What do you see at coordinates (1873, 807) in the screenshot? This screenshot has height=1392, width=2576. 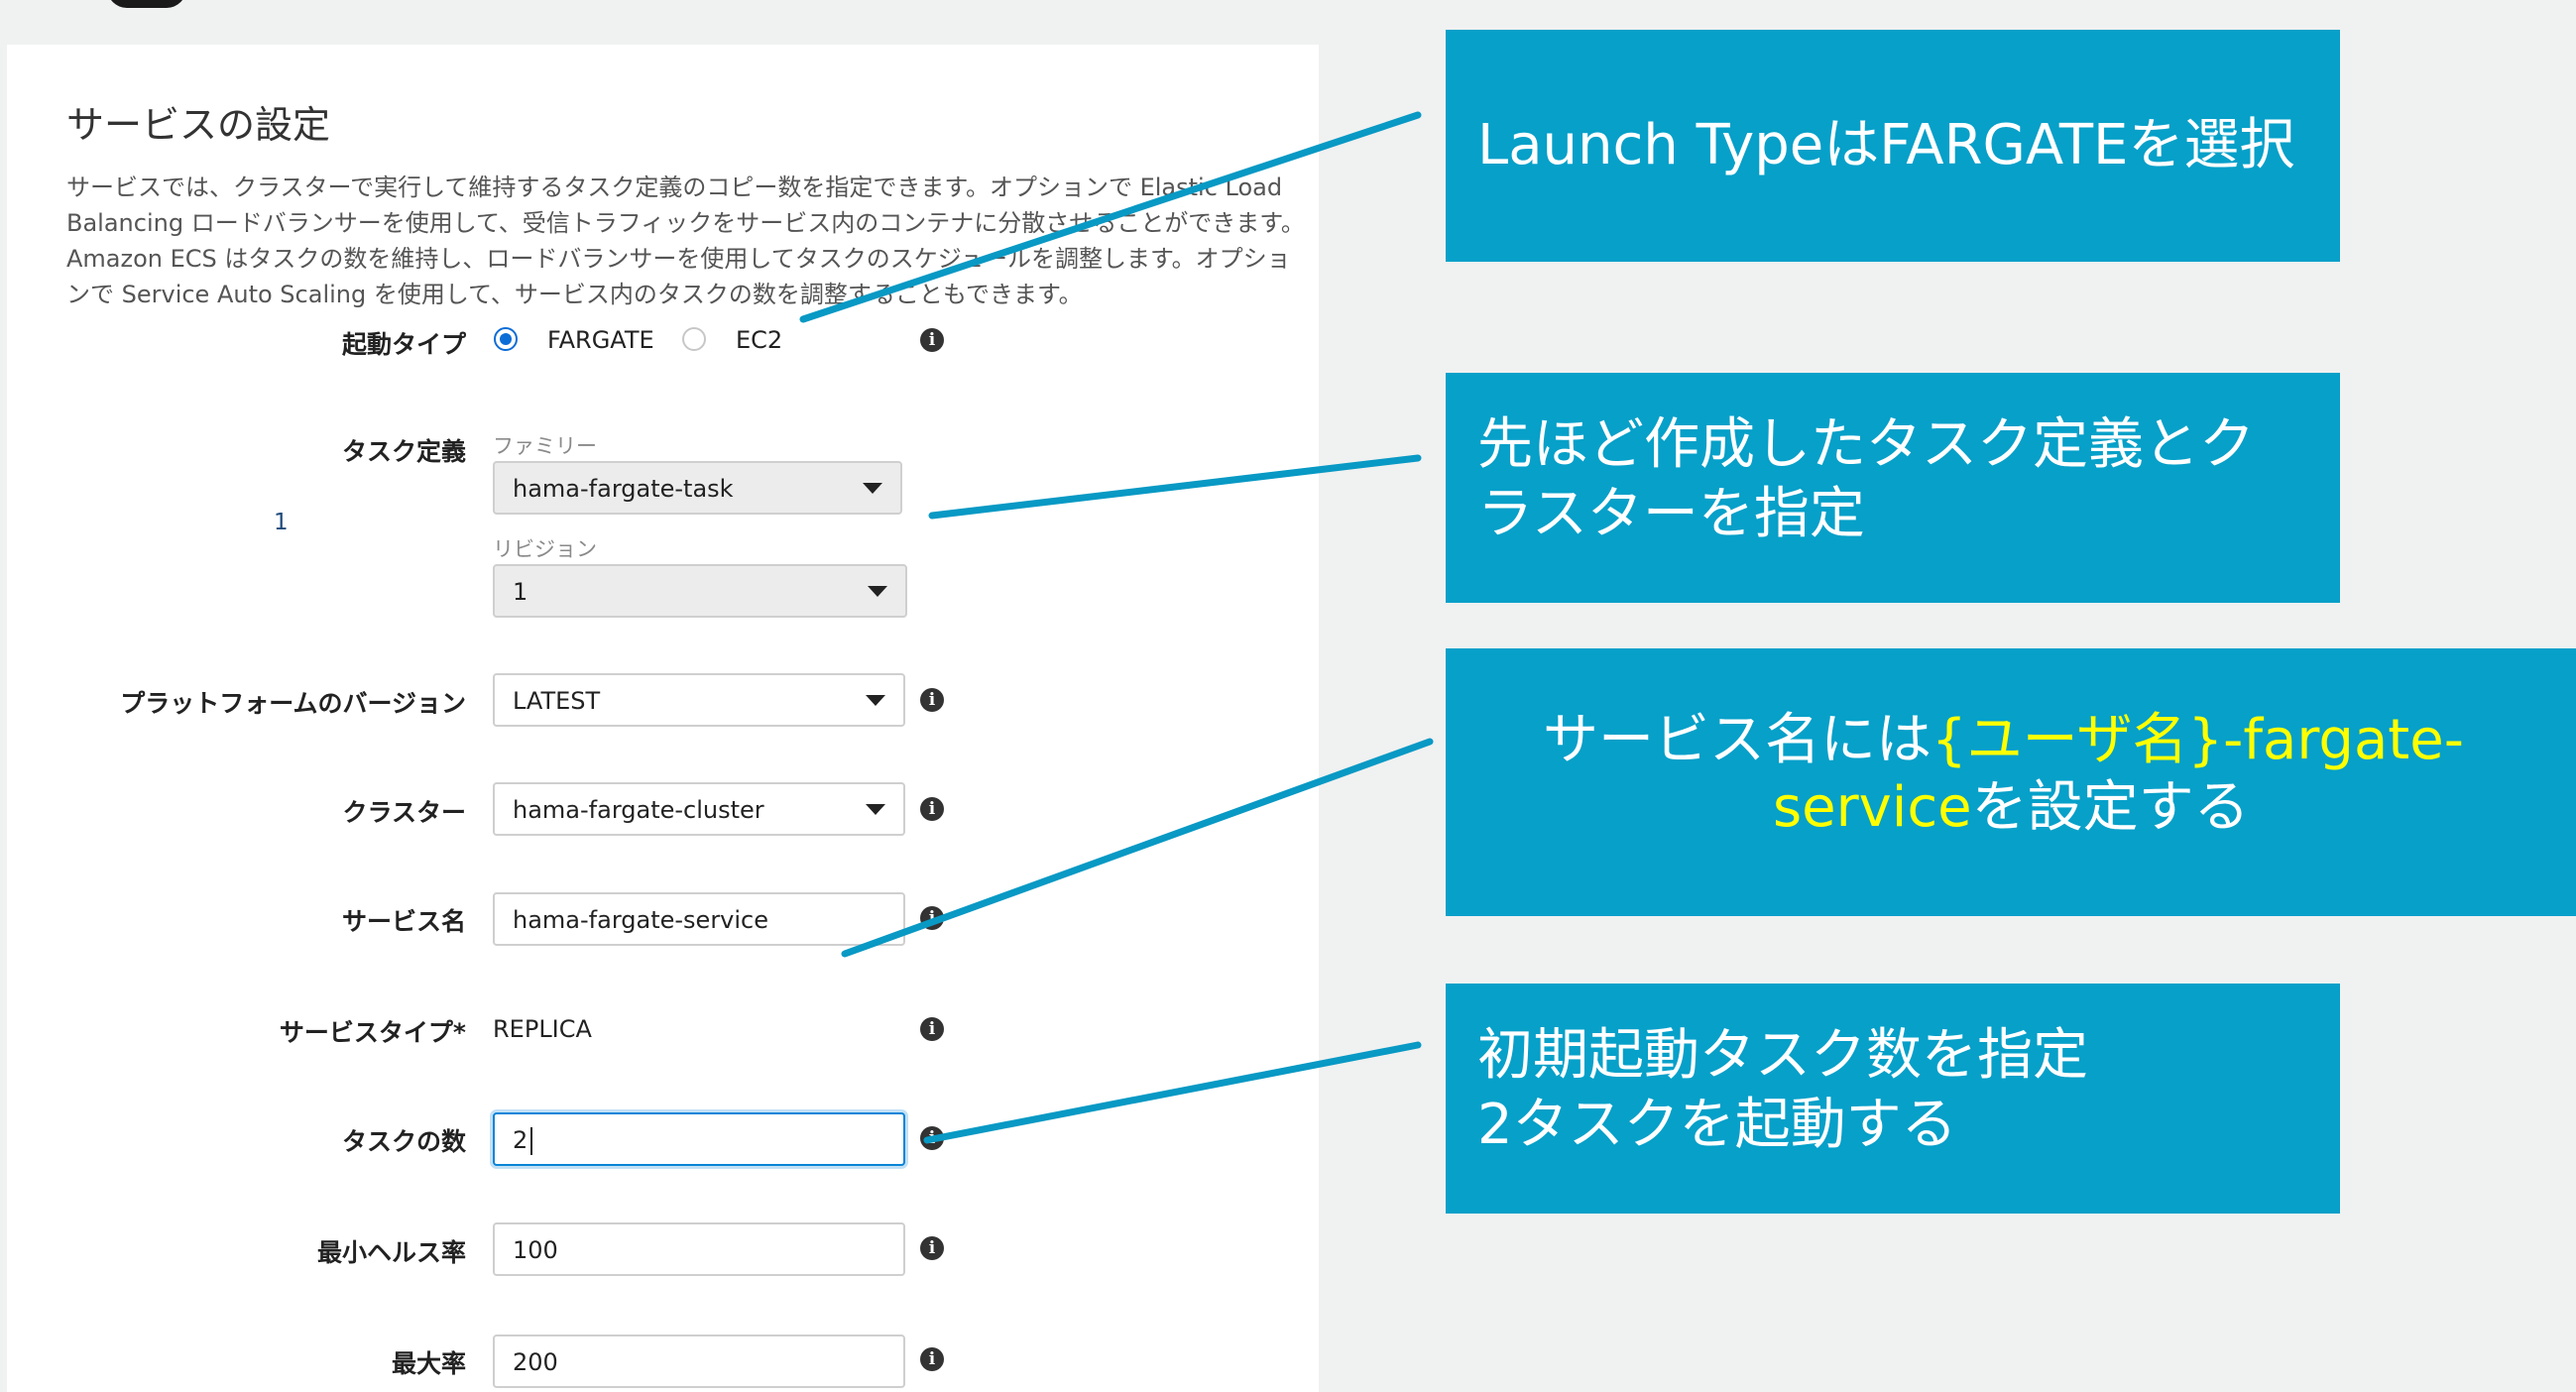 I see `service-callout-line2-a: service` at bounding box center [1873, 807].